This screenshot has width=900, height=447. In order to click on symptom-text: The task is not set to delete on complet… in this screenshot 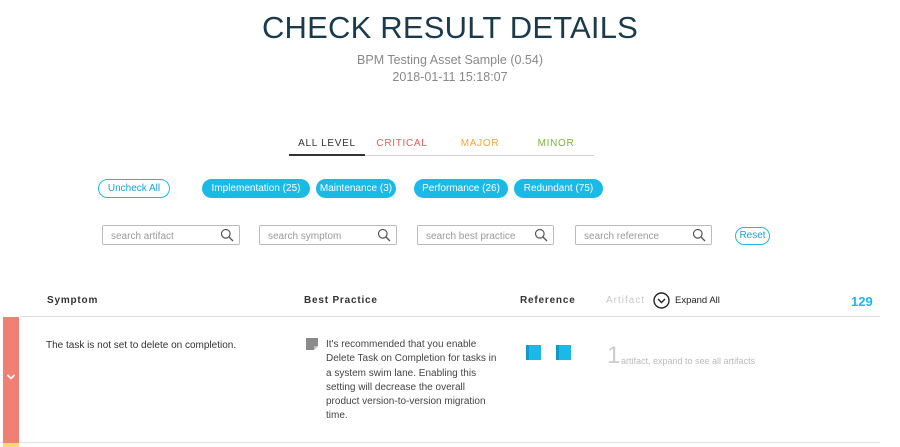, I will do `click(141, 345)`.